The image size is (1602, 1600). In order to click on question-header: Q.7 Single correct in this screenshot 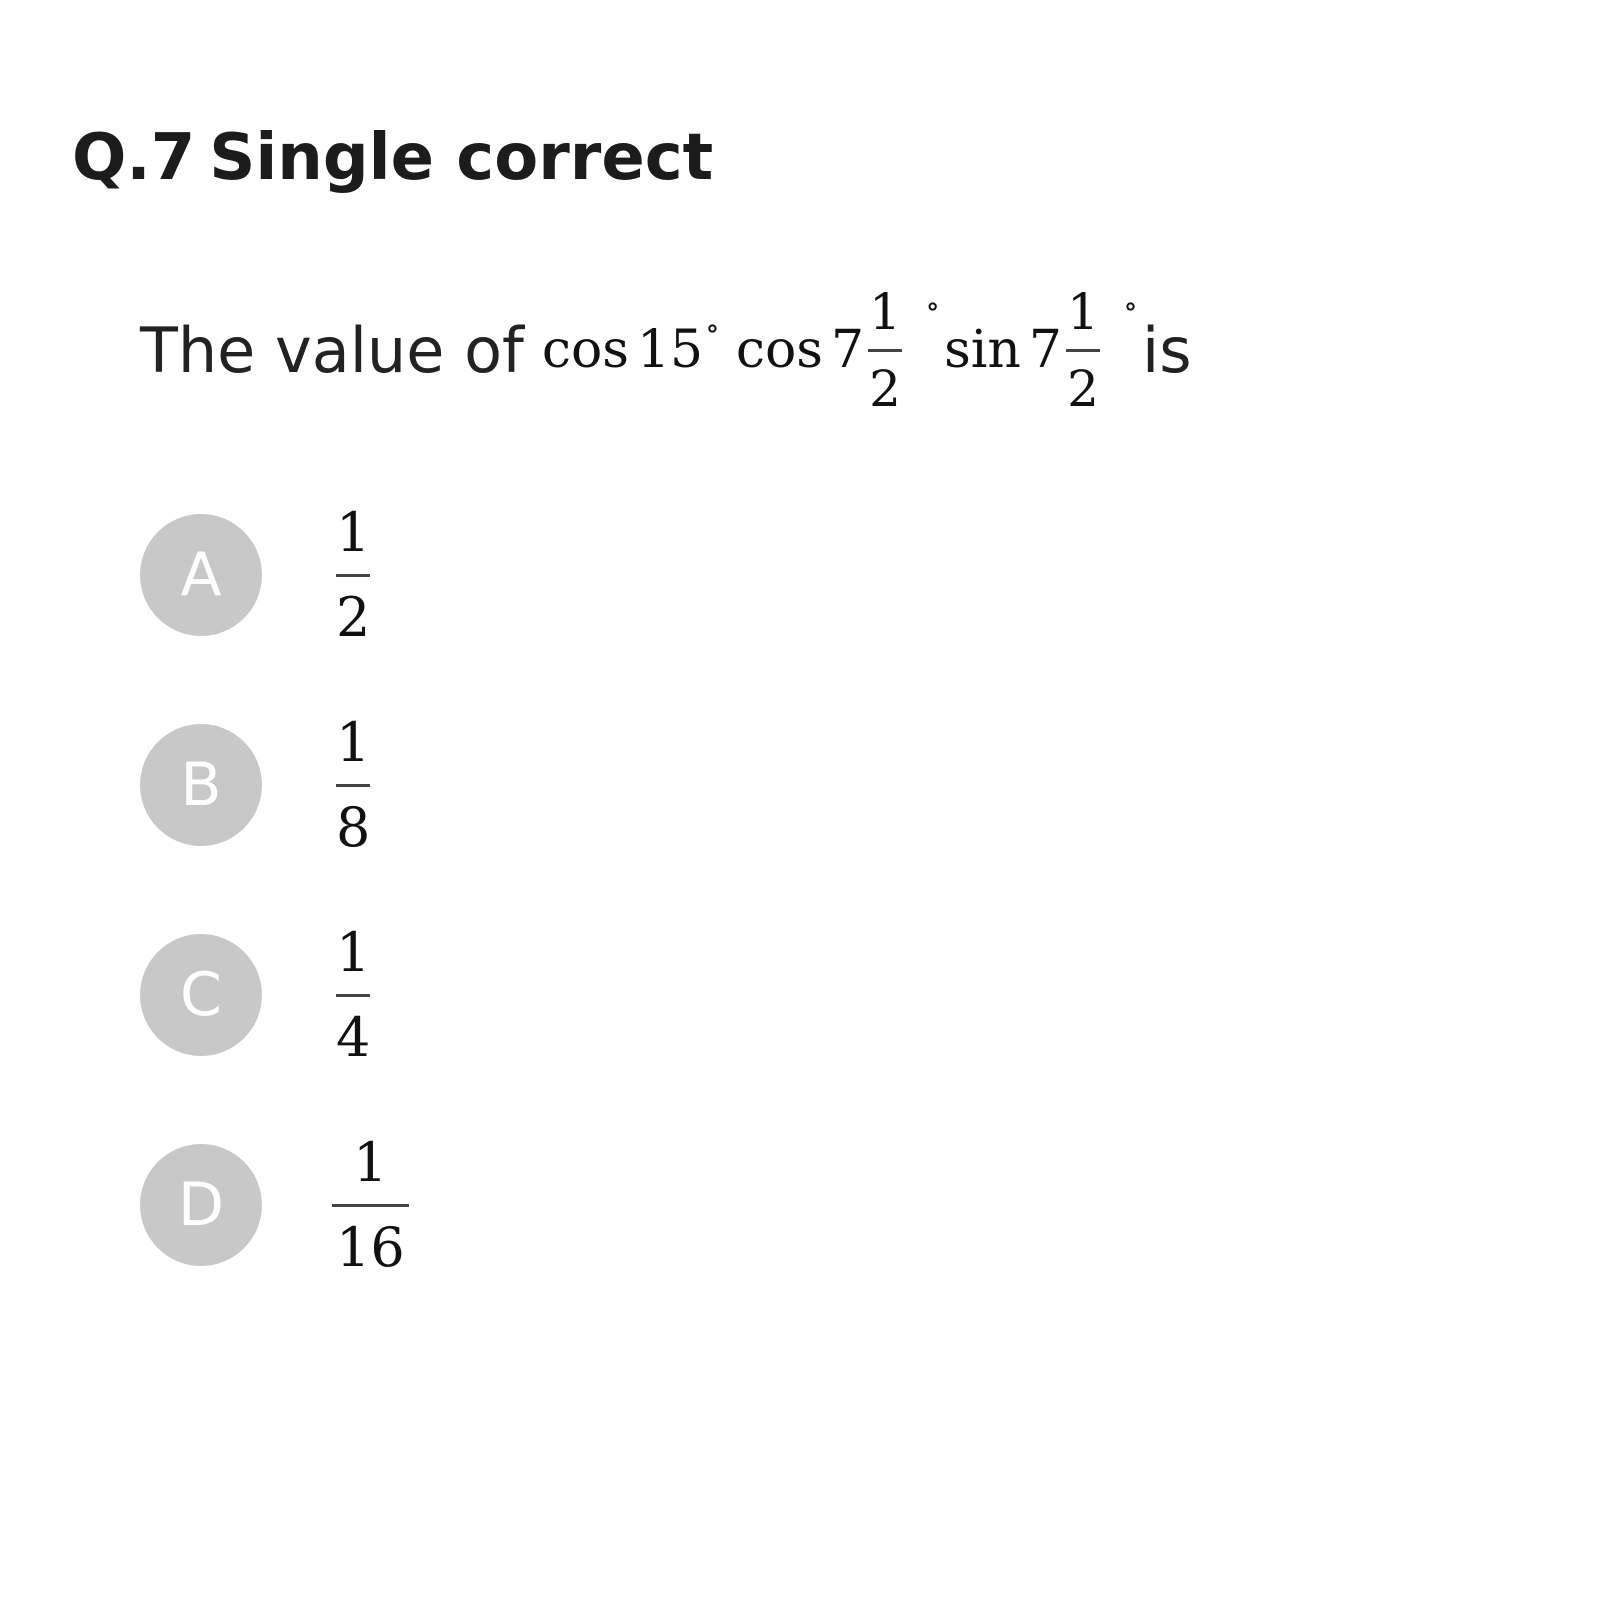, I will do `click(392, 158)`.